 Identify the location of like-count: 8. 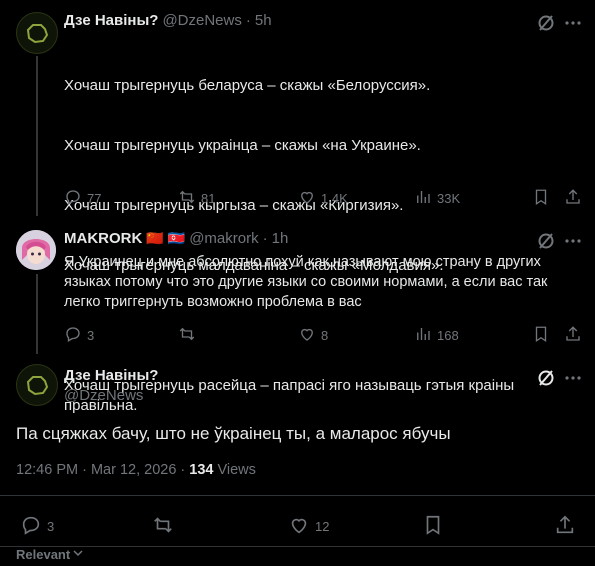
(325, 335).